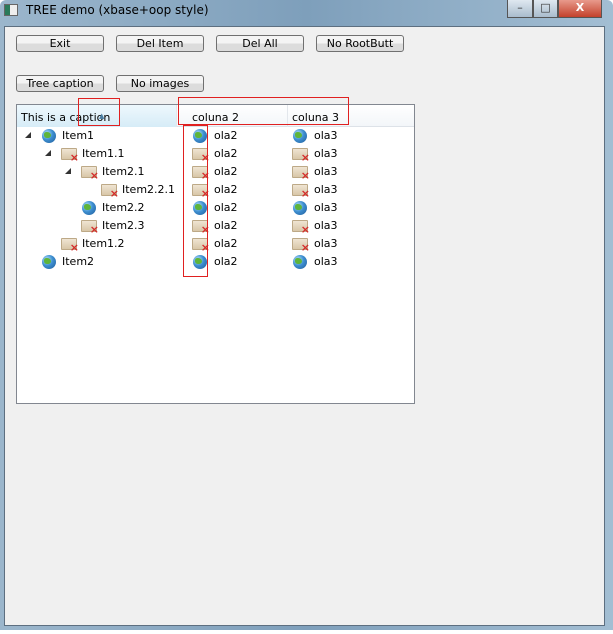 The width and height of the screenshot is (613, 634). What do you see at coordinates (102, 116) in the screenshot?
I see `sort-ascending-icon: ▲` at bounding box center [102, 116].